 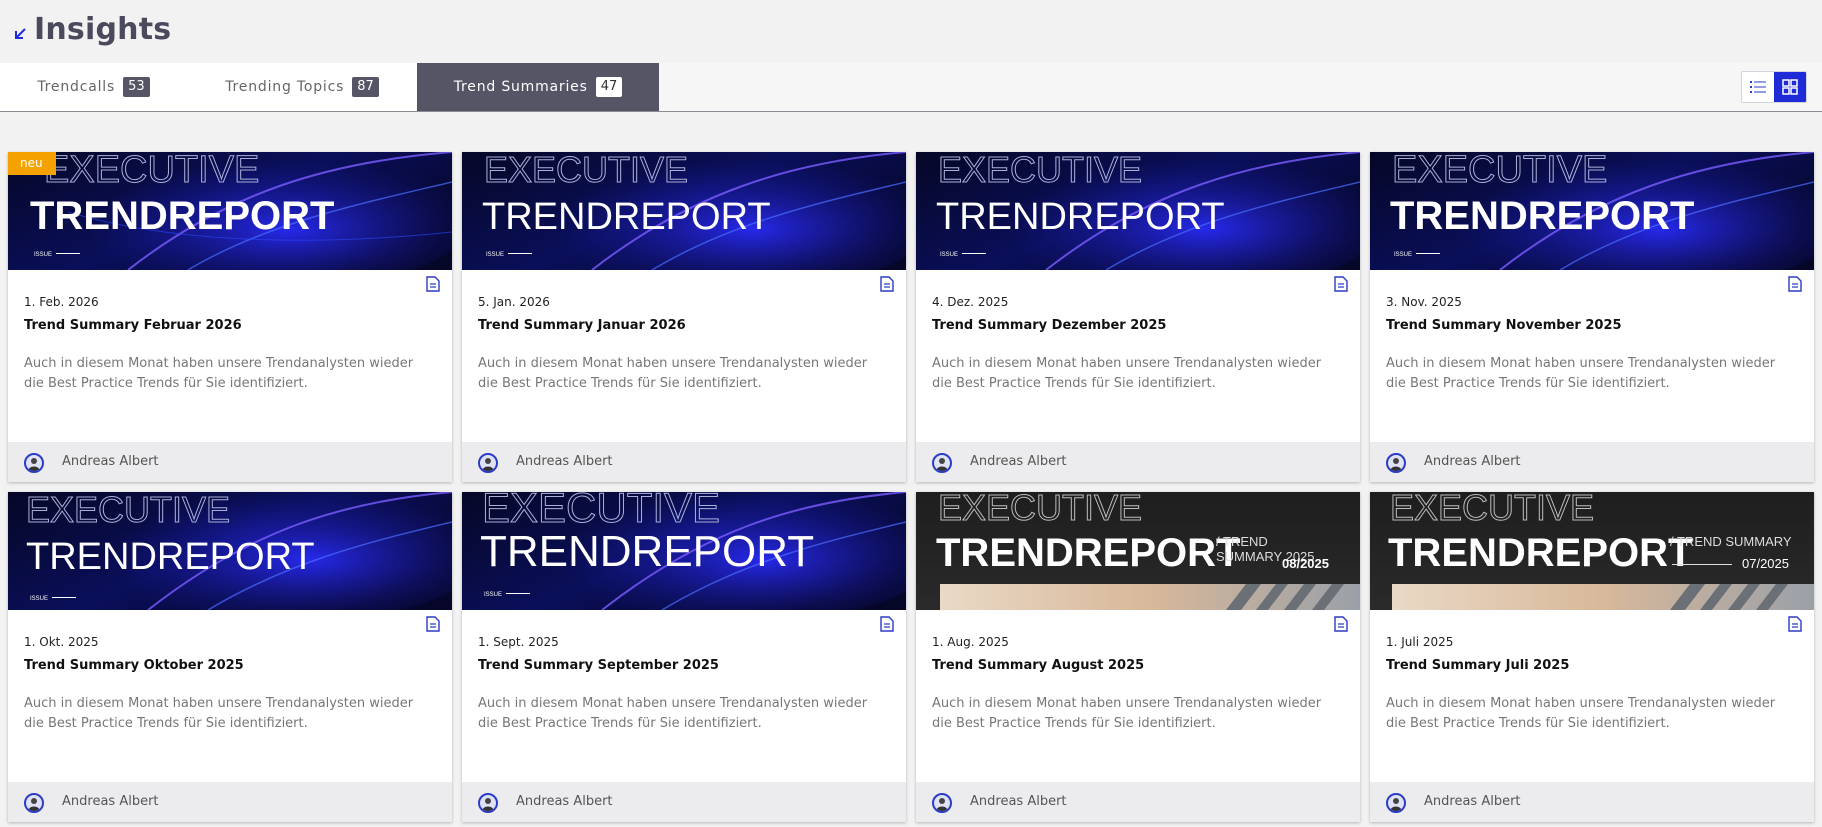 What do you see at coordinates (1765, 563) in the screenshot?
I see `svg-text: 07/2025` at bounding box center [1765, 563].